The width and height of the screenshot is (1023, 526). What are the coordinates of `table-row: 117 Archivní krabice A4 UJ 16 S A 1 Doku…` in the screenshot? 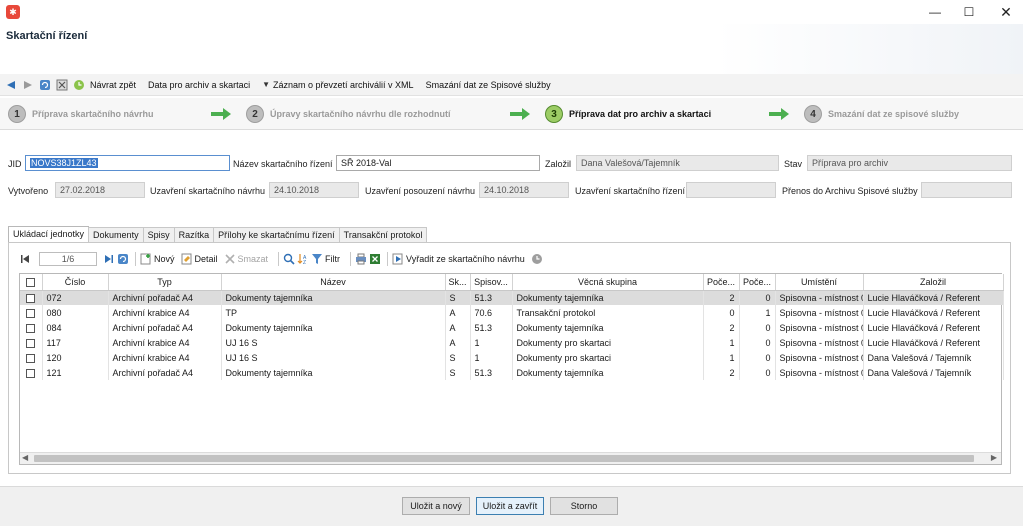 It's located at (512, 342).